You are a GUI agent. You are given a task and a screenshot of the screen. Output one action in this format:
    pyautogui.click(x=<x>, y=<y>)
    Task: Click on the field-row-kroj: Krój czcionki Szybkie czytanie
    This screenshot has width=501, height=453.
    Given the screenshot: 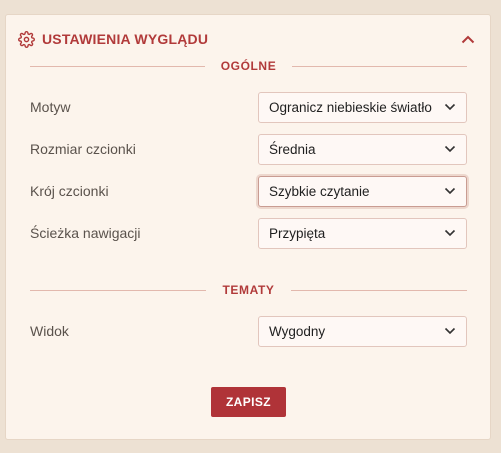 What is the action you would take?
    pyautogui.click(x=248, y=191)
    